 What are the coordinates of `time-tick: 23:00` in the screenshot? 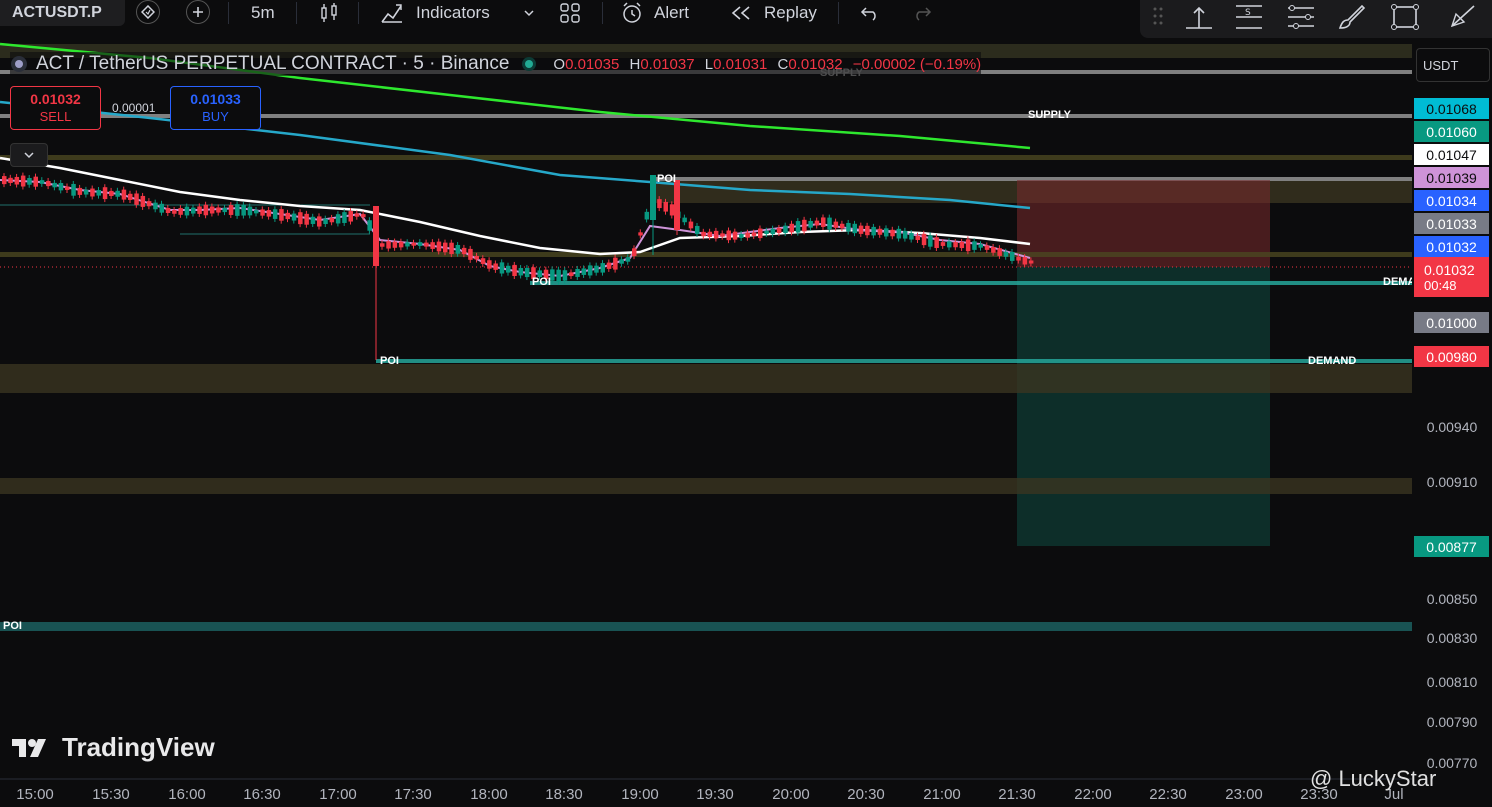 It's located at (1244, 794).